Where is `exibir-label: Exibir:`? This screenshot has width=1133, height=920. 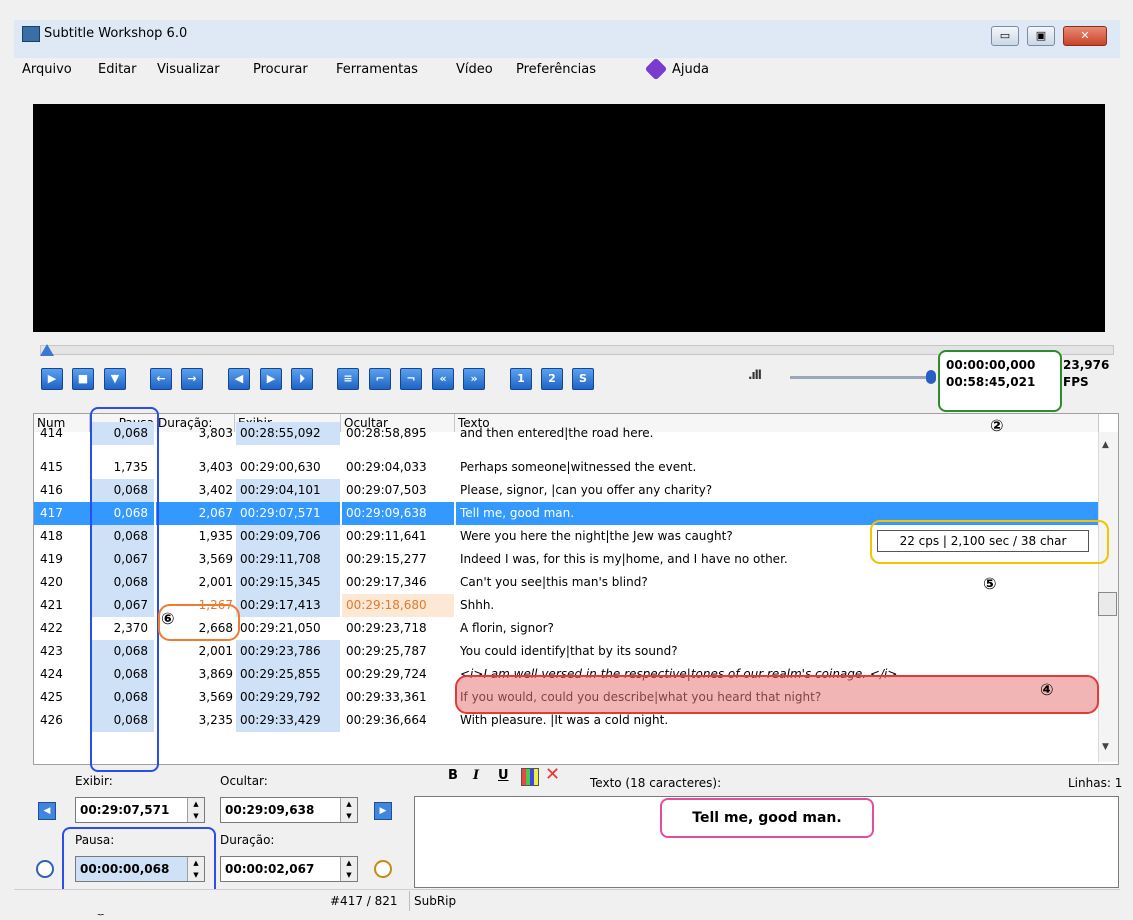
exibir-label: Exibir: is located at coordinates (94, 781).